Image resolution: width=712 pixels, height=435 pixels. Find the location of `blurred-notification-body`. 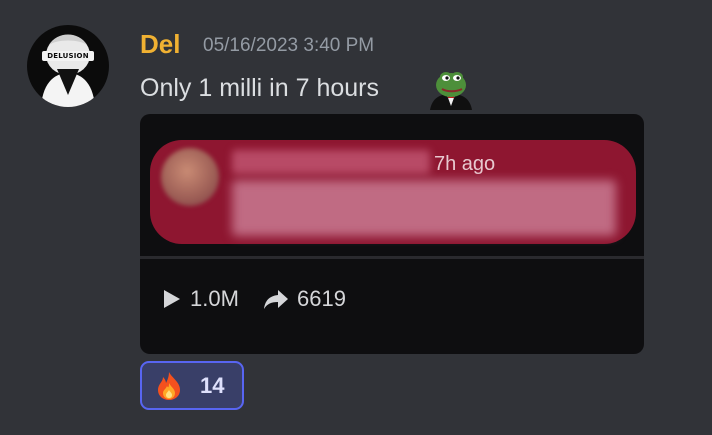

blurred-notification-body is located at coordinates (424, 208).